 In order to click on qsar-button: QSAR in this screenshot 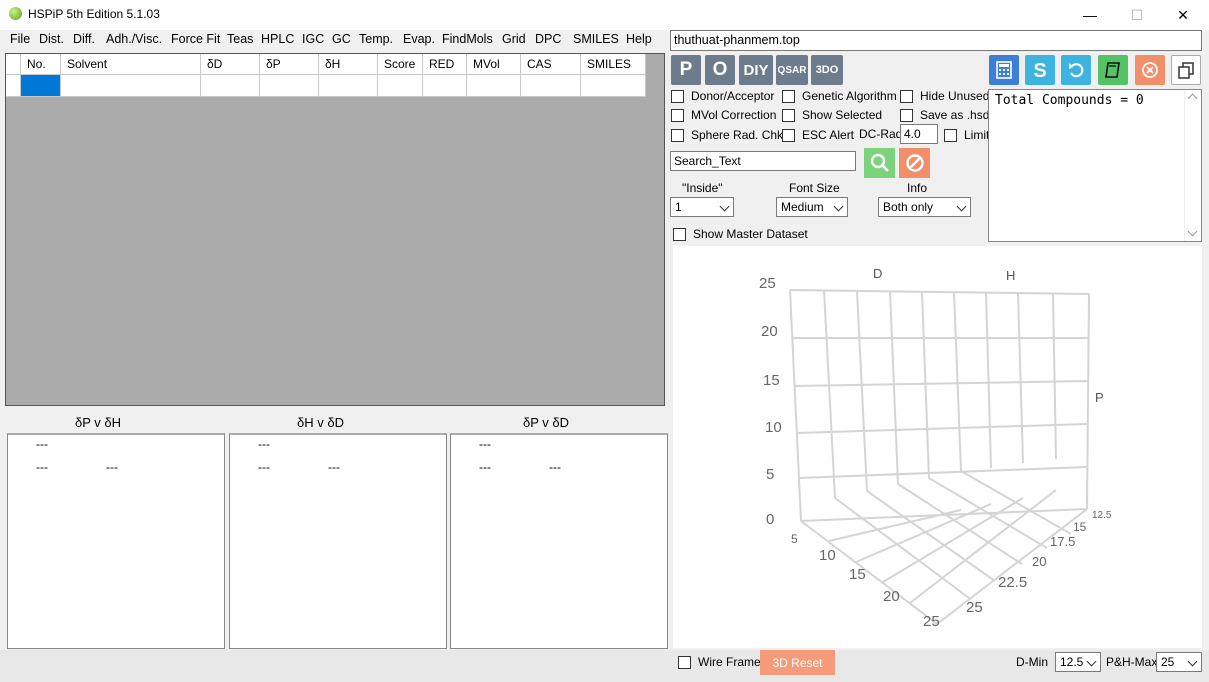, I will do `click(792, 70)`.